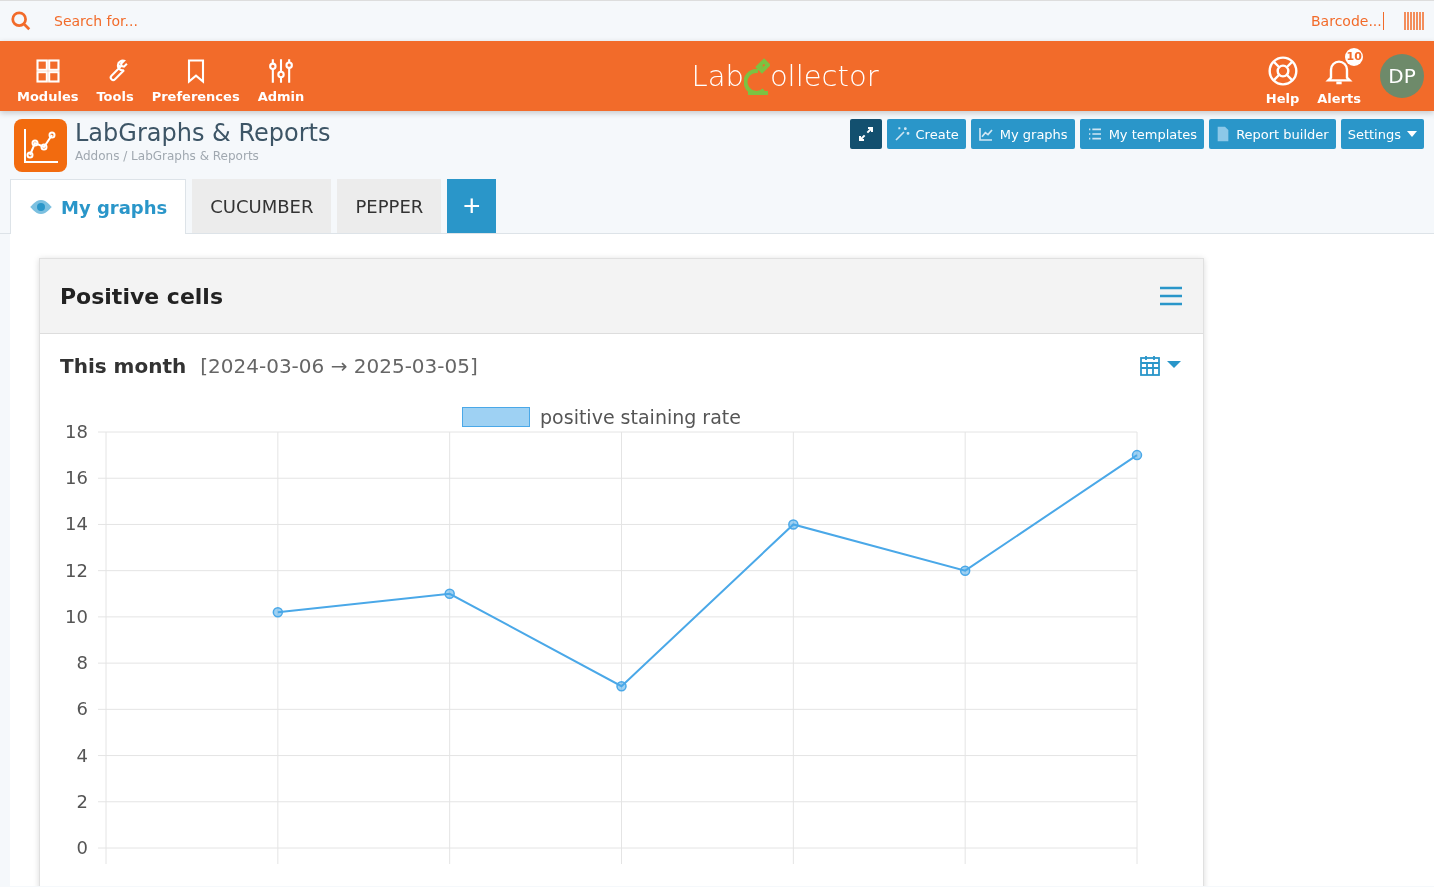 The height and width of the screenshot is (887, 1434). What do you see at coordinates (76, 524) in the screenshot?
I see `y-tick-label: 14` at bounding box center [76, 524].